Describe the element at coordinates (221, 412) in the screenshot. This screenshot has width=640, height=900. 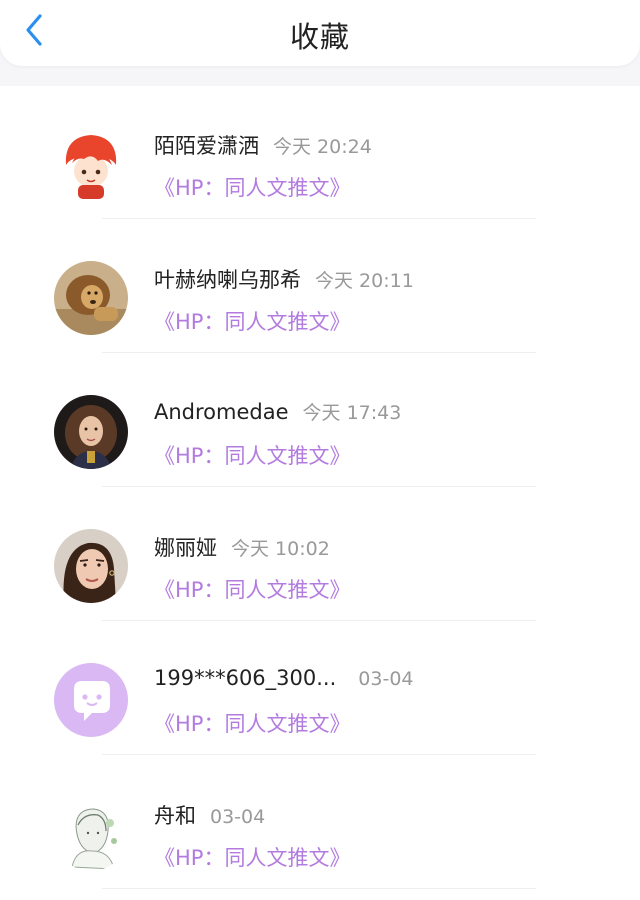
I see `user-name: Andromedae` at that location.